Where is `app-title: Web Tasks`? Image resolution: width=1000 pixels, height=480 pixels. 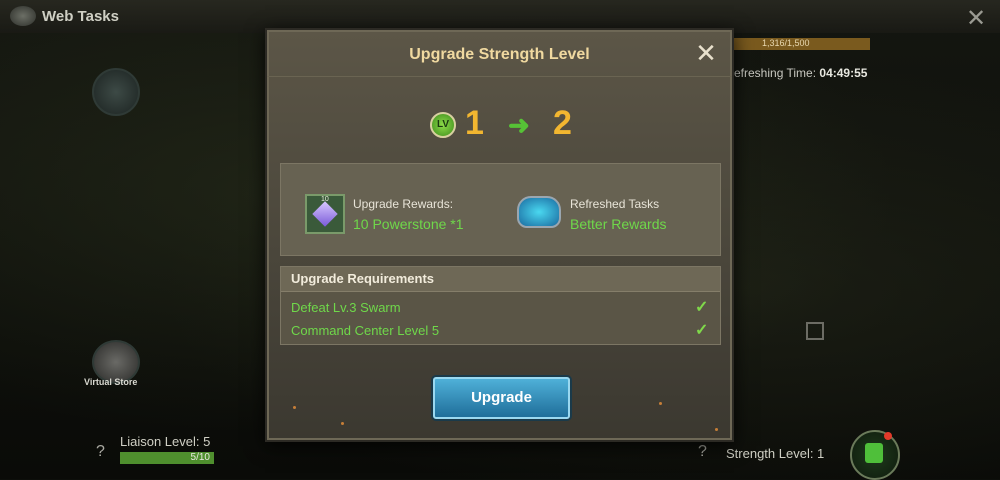
app-title: Web Tasks is located at coordinates (80, 16).